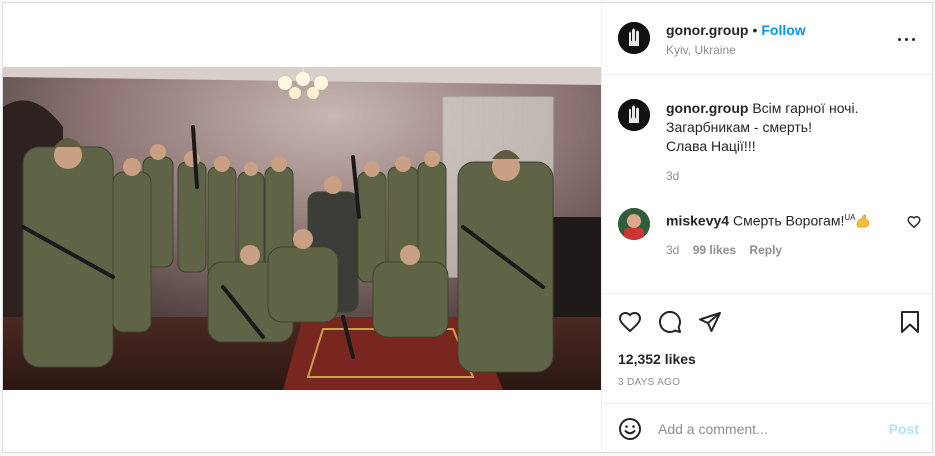 This screenshot has height=456, width=935. Describe the element at coordinates (697, 221) in the screenshot. I see `comment-username: miskevy4` at that location.